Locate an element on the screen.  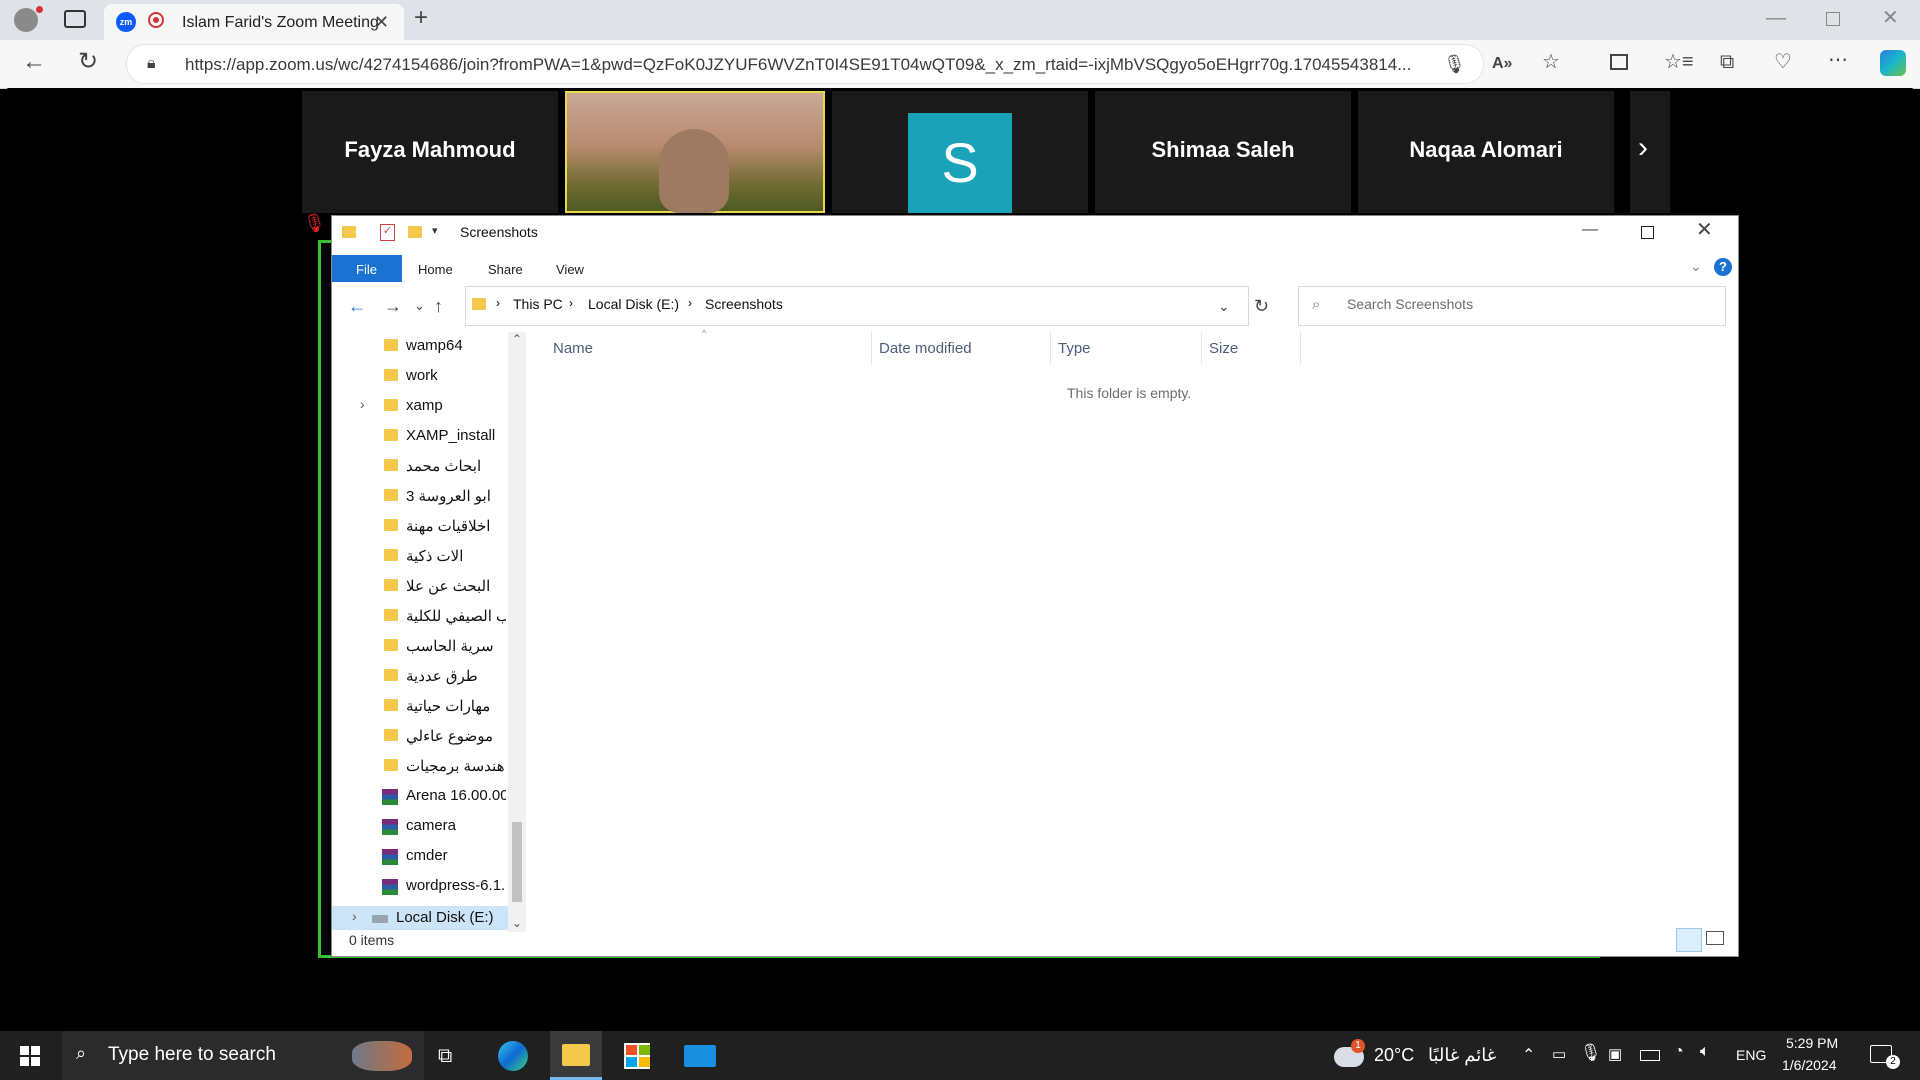
nav-item: wordpress-6.1.1 is located at coordinates (420, 886).